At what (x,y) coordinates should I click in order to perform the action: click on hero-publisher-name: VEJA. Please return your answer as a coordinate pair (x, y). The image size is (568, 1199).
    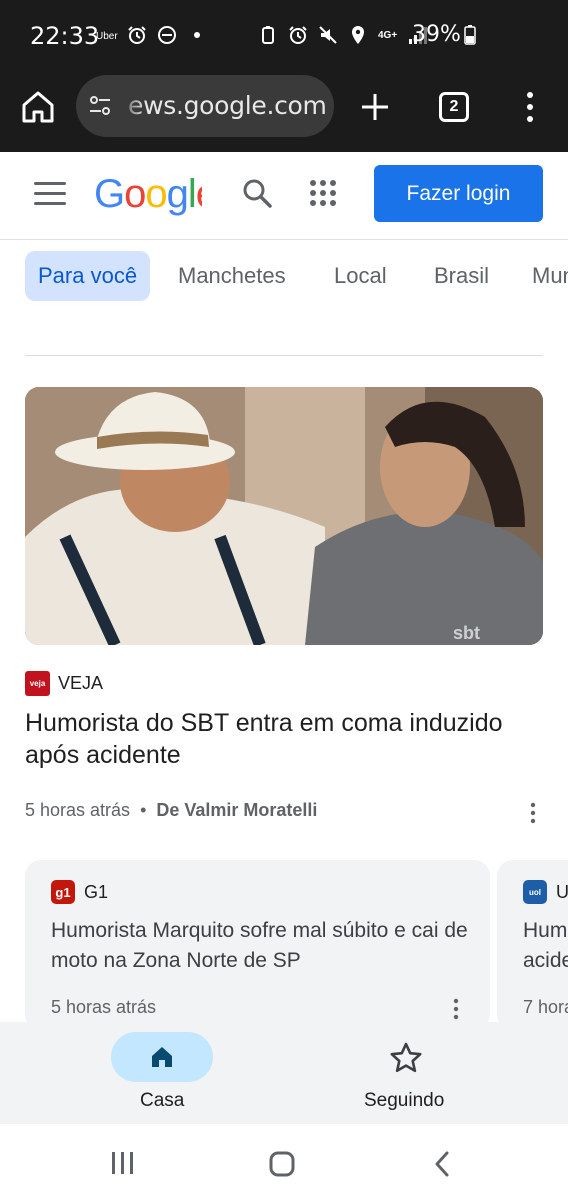
    Looking at the image, I should click on (81, 683).